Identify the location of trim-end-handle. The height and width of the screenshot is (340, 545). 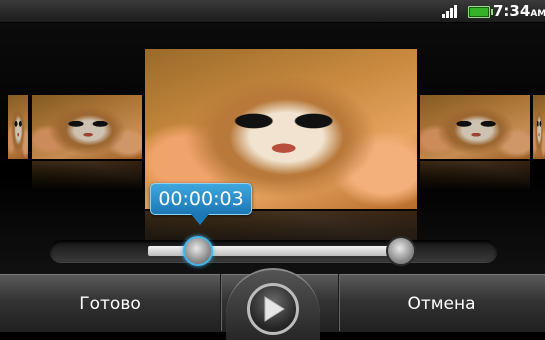
(401, 251).